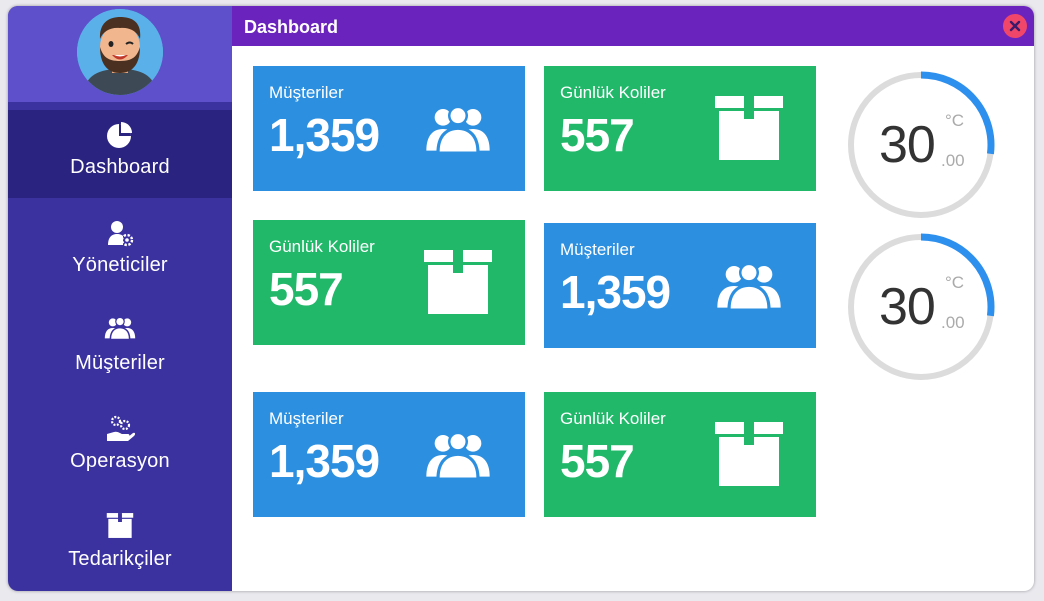  I want to click on sidebar-item-label: Operasyon, so click(120, 461).